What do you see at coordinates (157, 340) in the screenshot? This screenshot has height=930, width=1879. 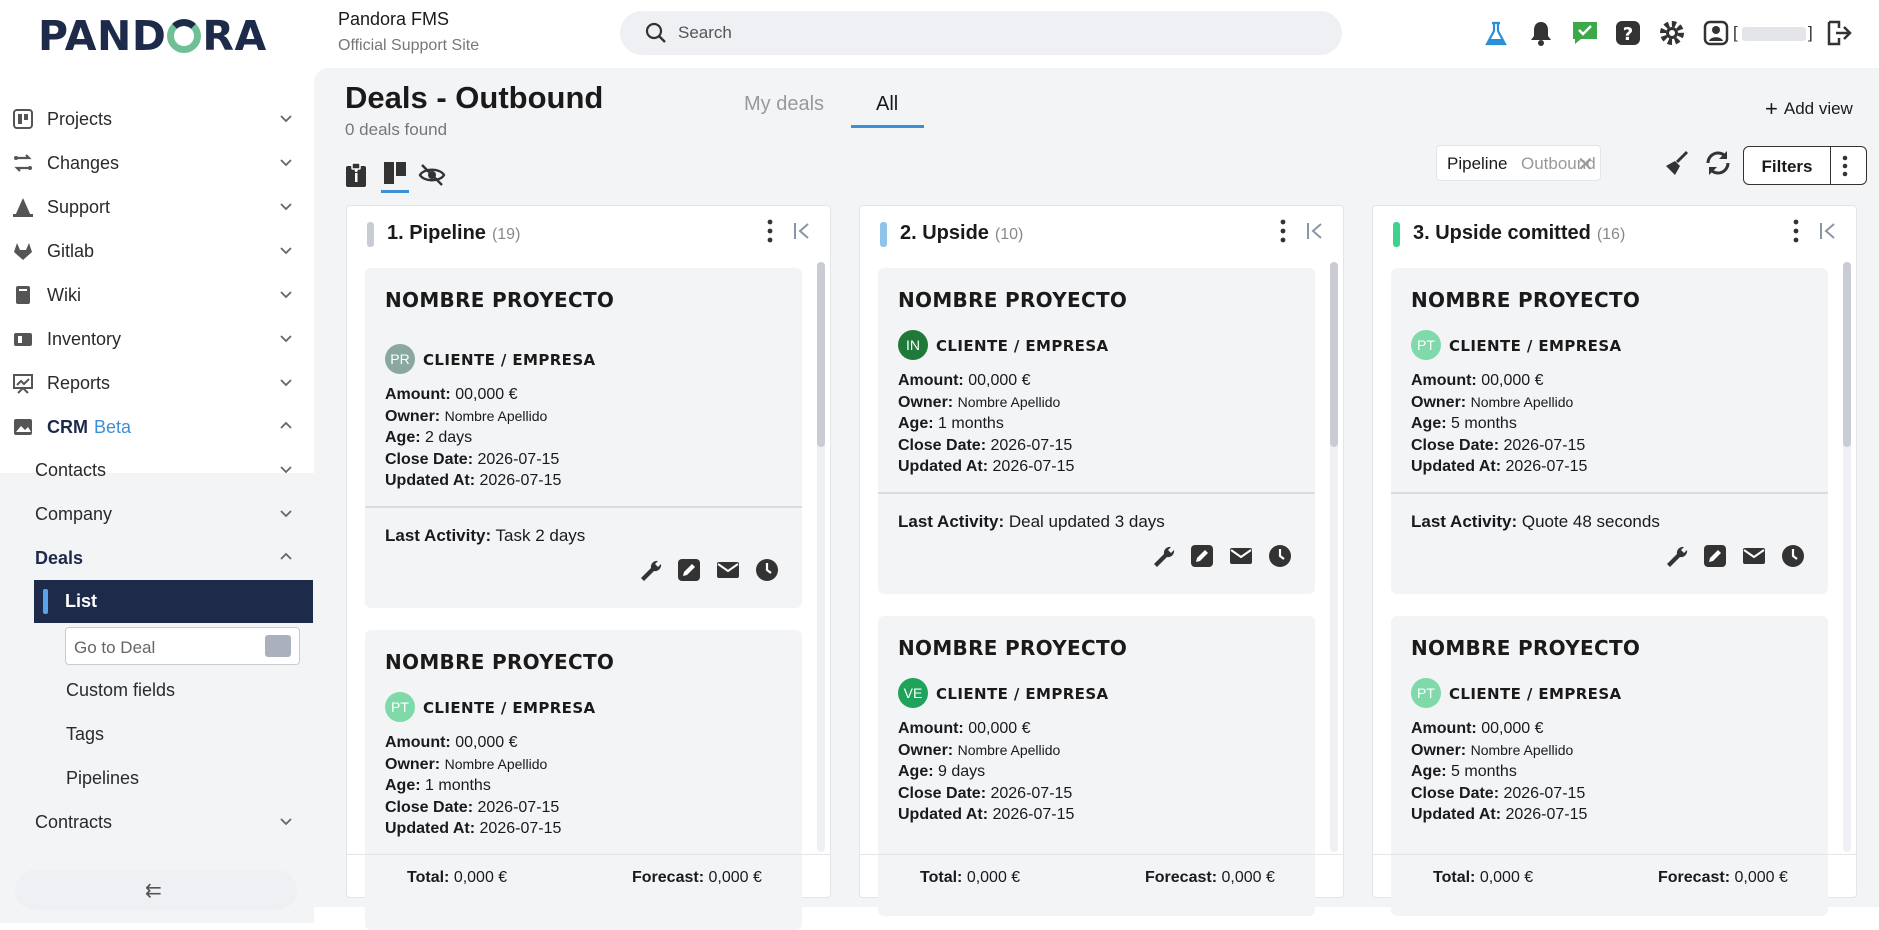 I see `sidebar-item-inventory: Inventory` at bounding box center [157, 340].